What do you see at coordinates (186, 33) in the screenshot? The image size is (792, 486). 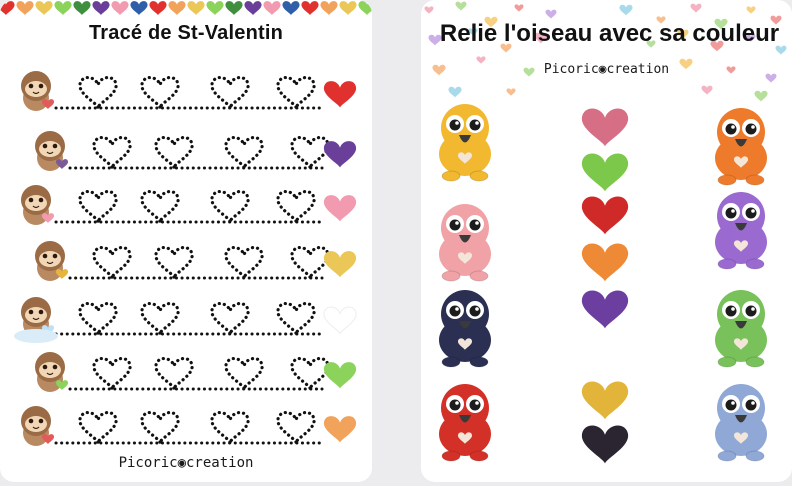 I see `tracing-worksheet-title: Tracé de St-Valentin` at bounding box center [186, 33].